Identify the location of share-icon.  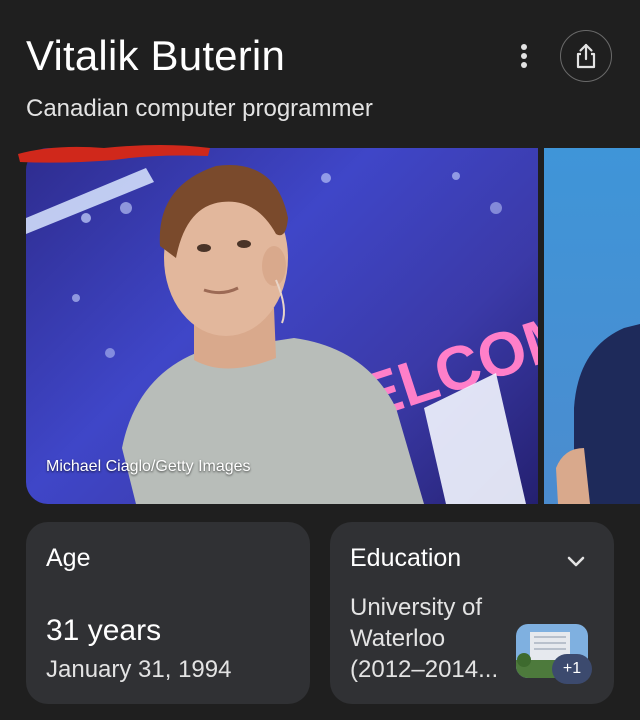
(586, 56).